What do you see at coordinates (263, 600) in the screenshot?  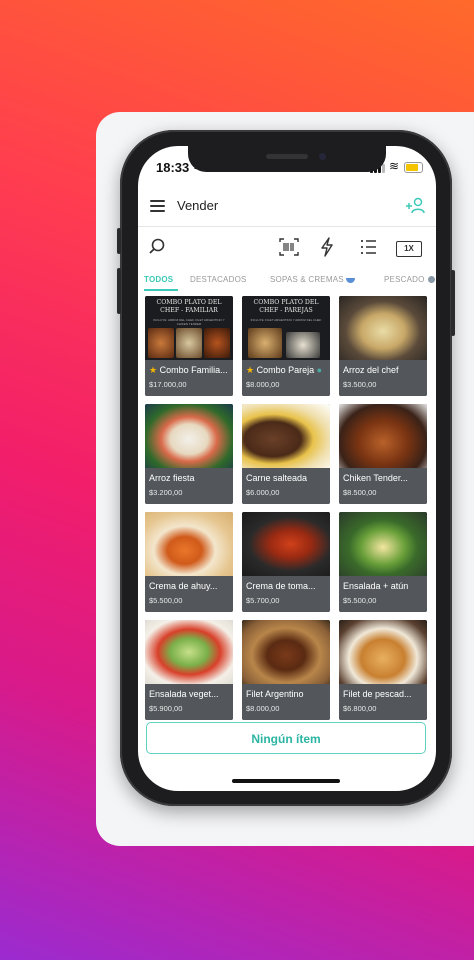 I see `product-price: $5.700,00` at bounding box center [263, 600].